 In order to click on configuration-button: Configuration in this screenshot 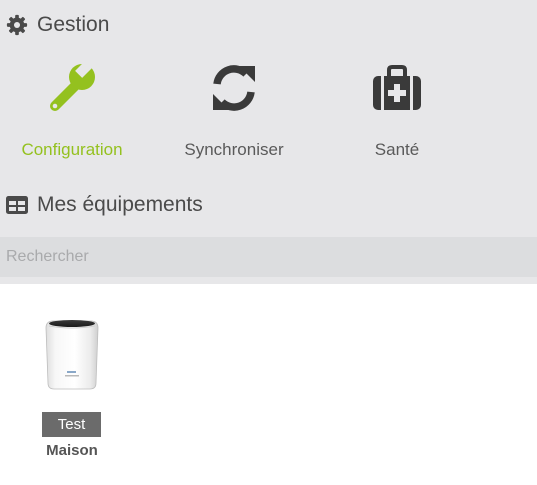, I will do `click(72, 113)`.